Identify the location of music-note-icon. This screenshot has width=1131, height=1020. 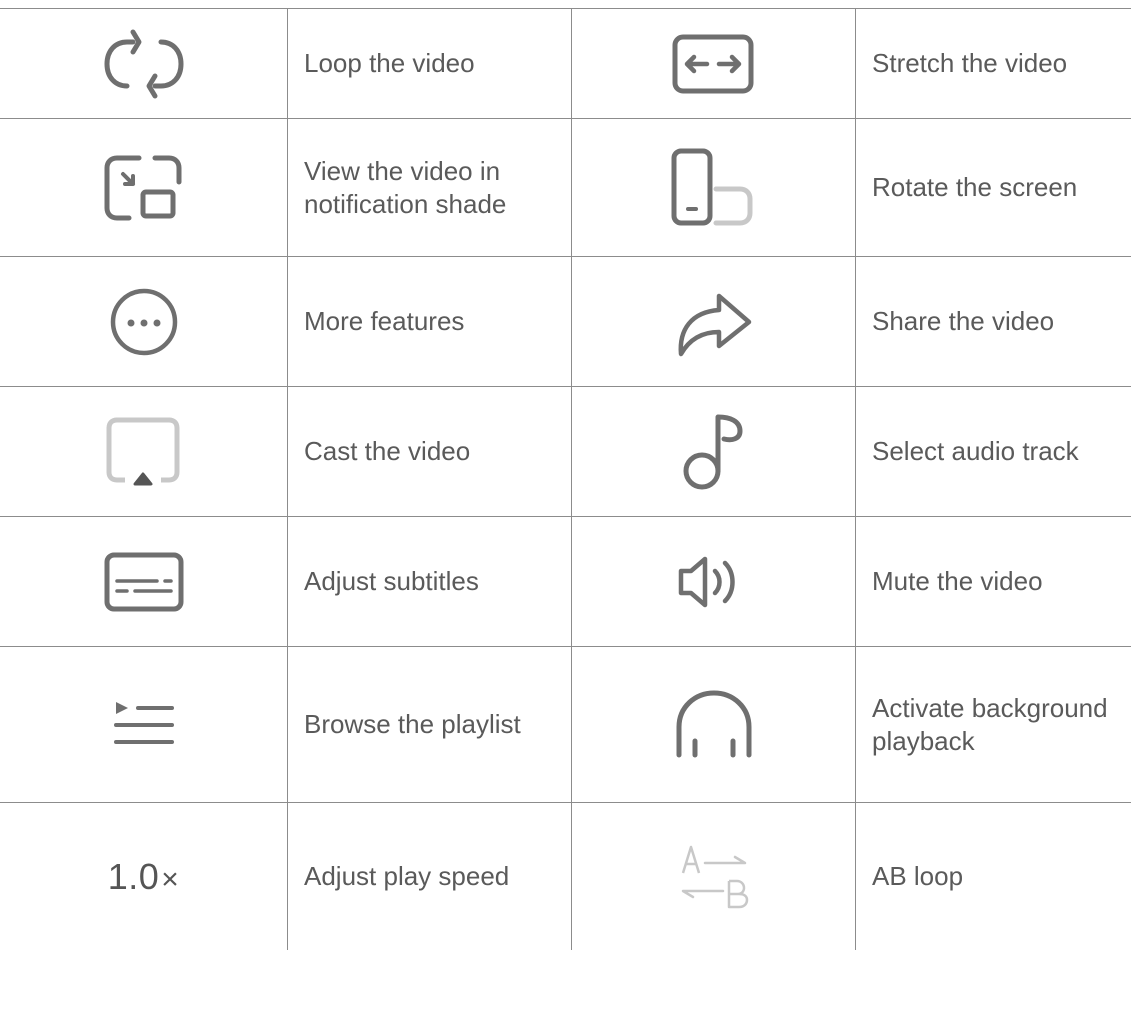
(714, 452).